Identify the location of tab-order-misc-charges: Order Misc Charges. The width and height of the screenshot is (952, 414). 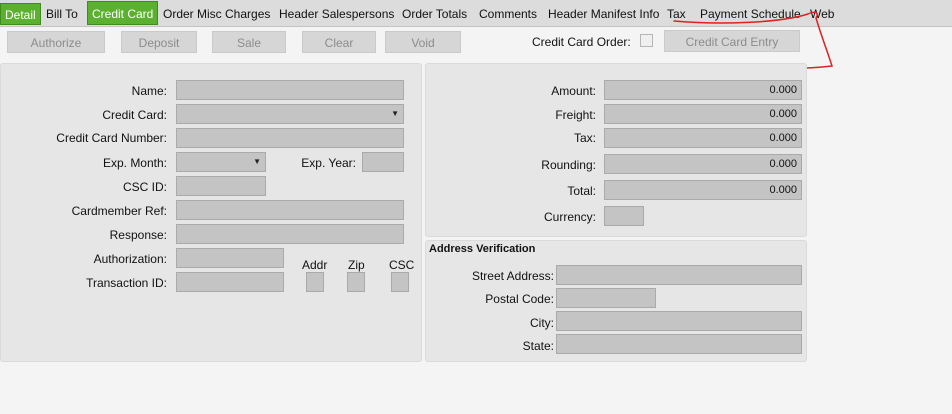
(216, 14).